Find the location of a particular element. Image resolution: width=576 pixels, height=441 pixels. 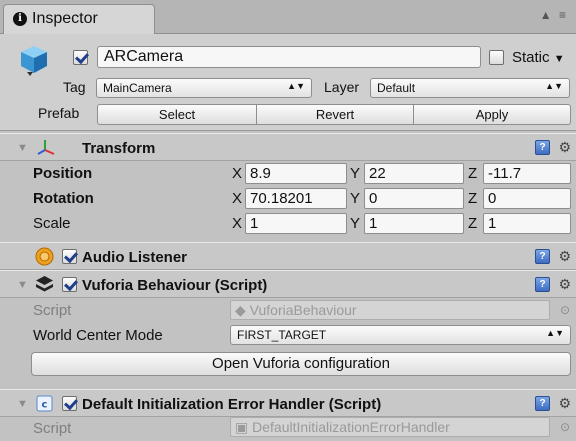

audio-listener-enabled-checkbox is located at coordinates (69, 256).